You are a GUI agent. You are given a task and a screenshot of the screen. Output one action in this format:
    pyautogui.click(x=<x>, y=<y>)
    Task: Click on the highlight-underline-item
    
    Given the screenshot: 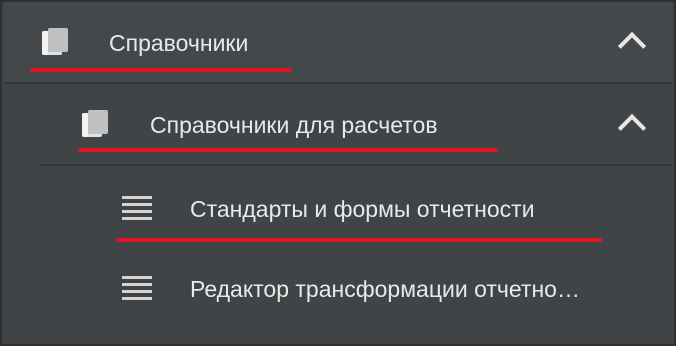 What is the action you would take?
    pyautogui.click(x=359, y=240)
    